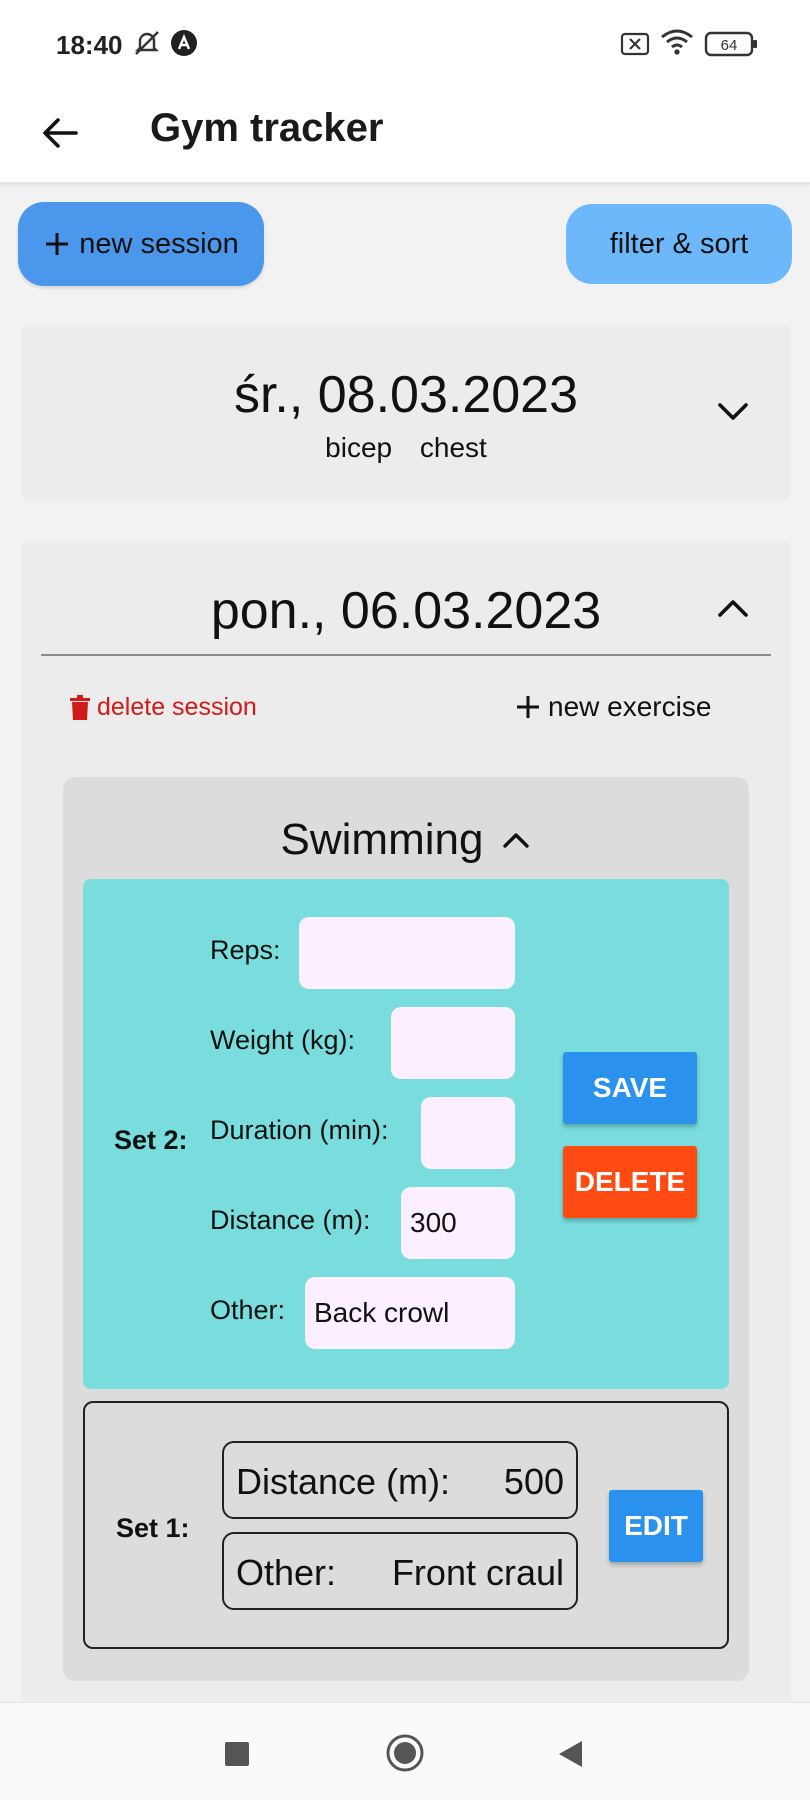 The image size is (810, 1800). I want to click on arrow-left-icon, so click(60, 133).